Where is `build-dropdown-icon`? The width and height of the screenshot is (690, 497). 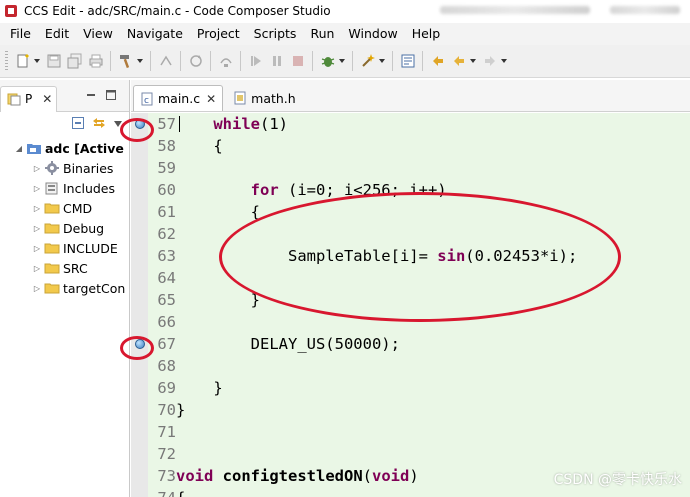
build-dropdown-icon is located at coordinates (139, 61).